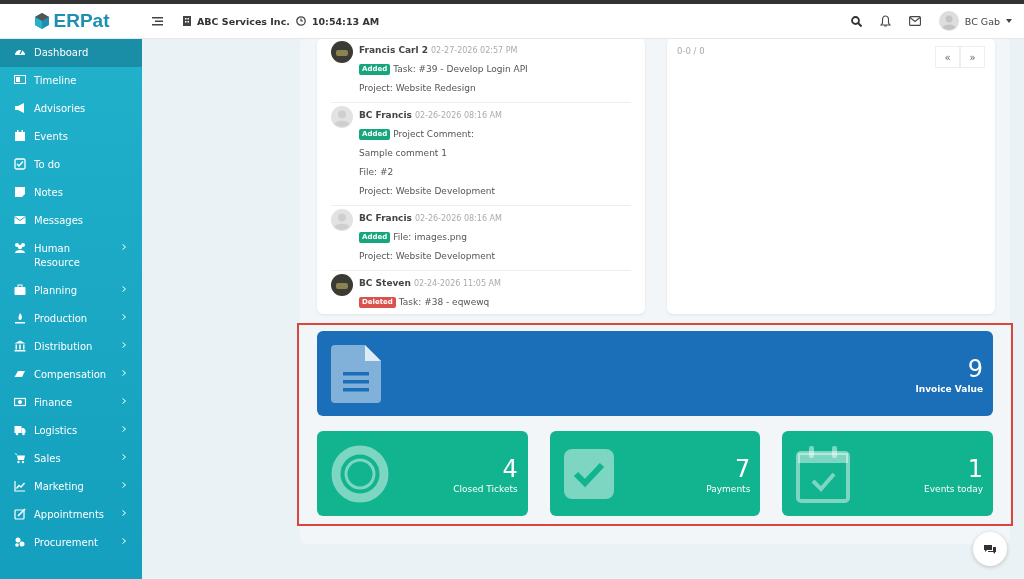 The image size is (1024, 579). What do you see at coordinates (71, 319) in the screenshot?
I see `sidebar-item: Production` at bounding box center [71, 319].